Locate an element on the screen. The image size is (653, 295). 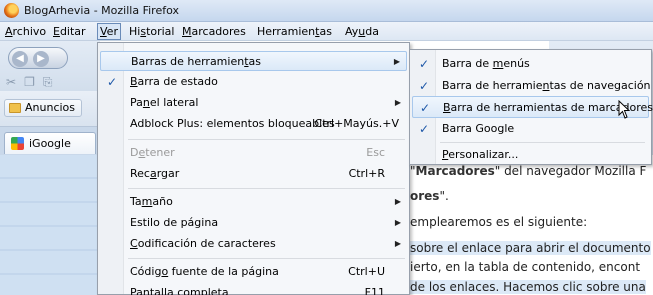
bookmarks-toolbar: Anuncios is located at coordinates (50, 109).